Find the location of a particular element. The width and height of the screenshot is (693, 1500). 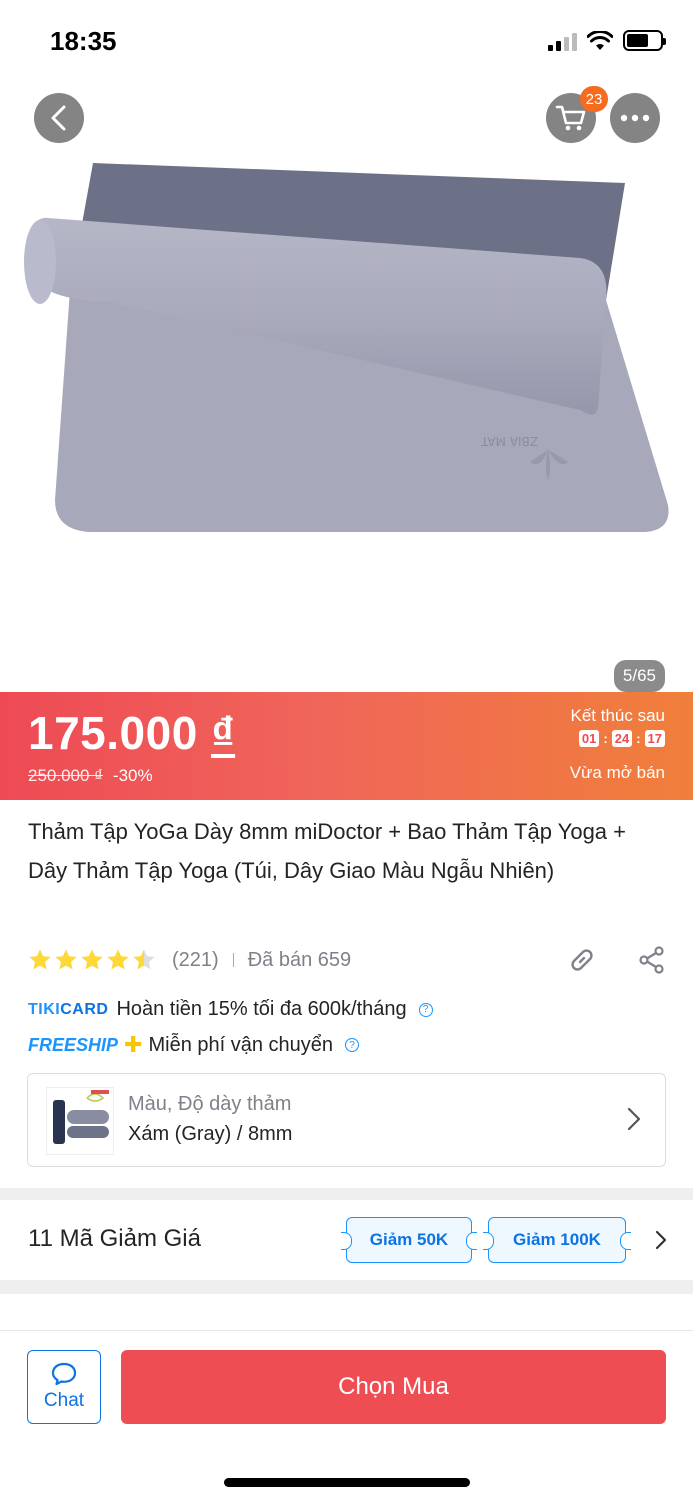

price-old-row: 250.000 ₫ -30% is located at coordinates (90, 776).